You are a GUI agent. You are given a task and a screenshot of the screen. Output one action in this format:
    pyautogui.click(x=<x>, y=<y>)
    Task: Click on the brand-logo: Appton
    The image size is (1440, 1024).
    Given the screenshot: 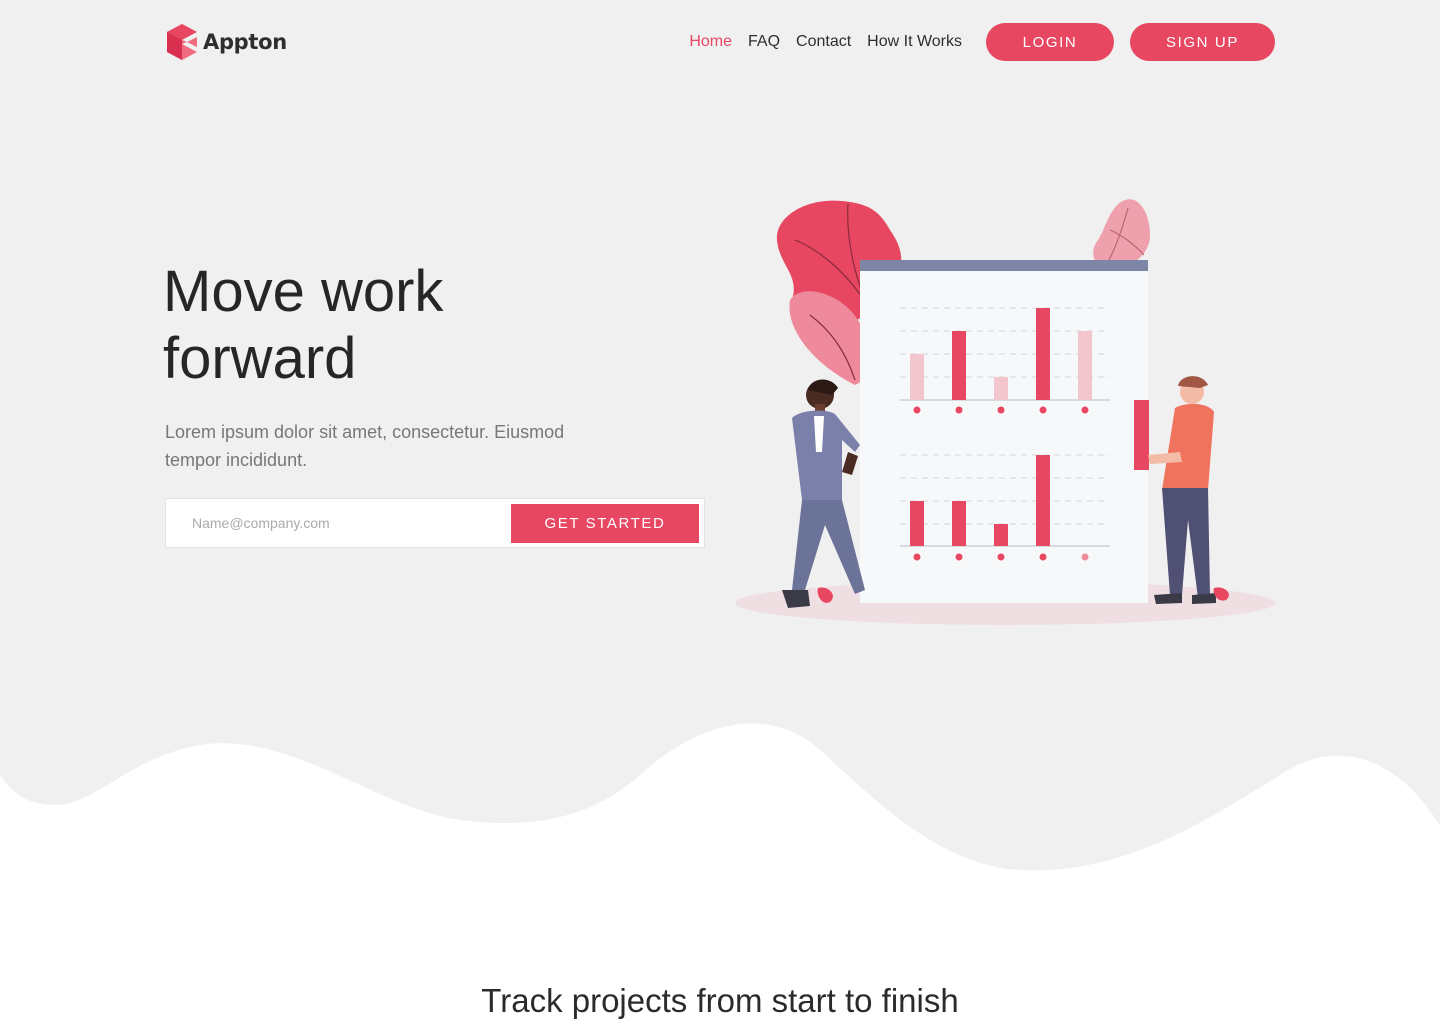 What is the action you would take?
    pyautogui.click(x=226, y=42)
    